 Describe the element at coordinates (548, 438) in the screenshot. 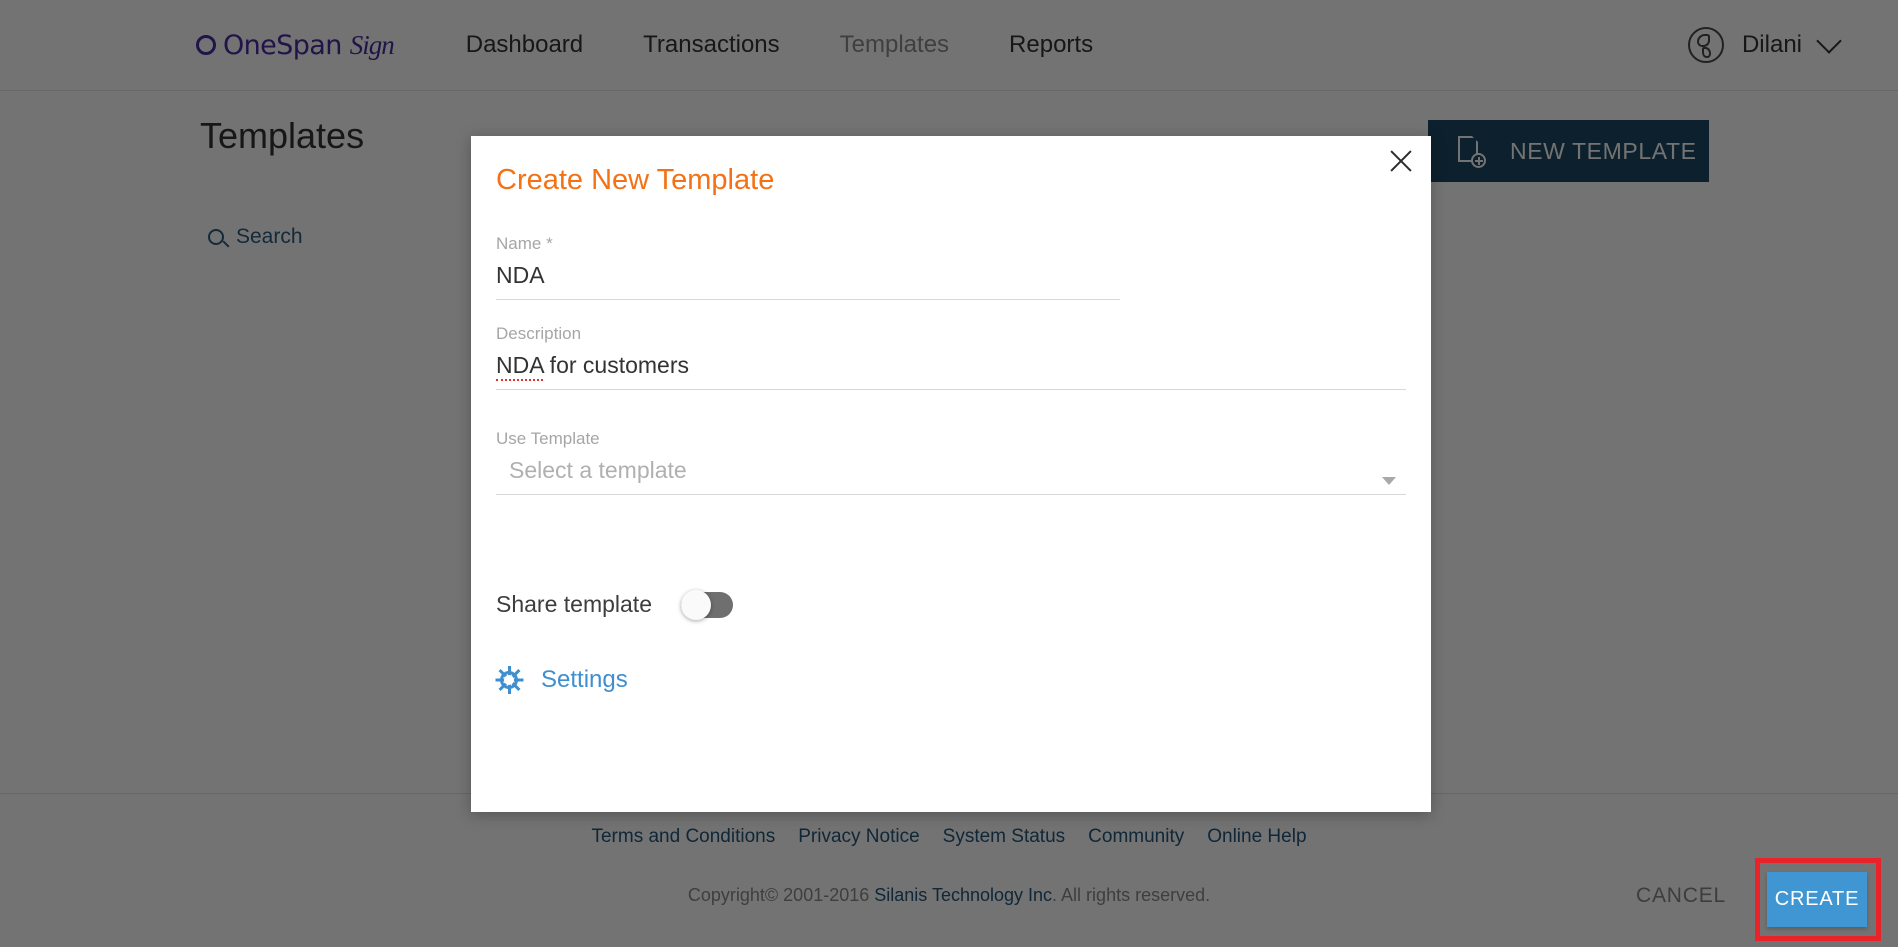

I see `use-template-field-label: Use Template` at that location.